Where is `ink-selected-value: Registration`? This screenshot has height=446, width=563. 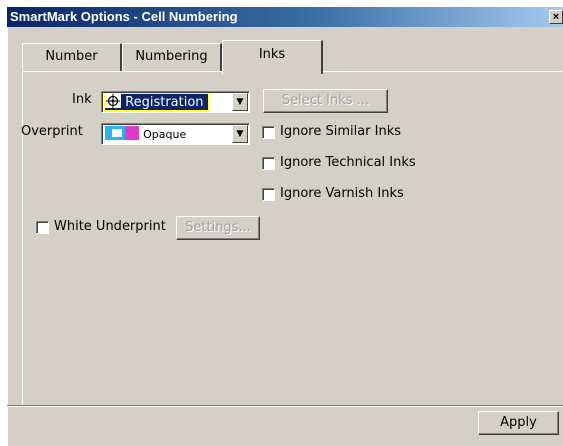 ink-selected-value: Registration is located at coordinates (156, 102).